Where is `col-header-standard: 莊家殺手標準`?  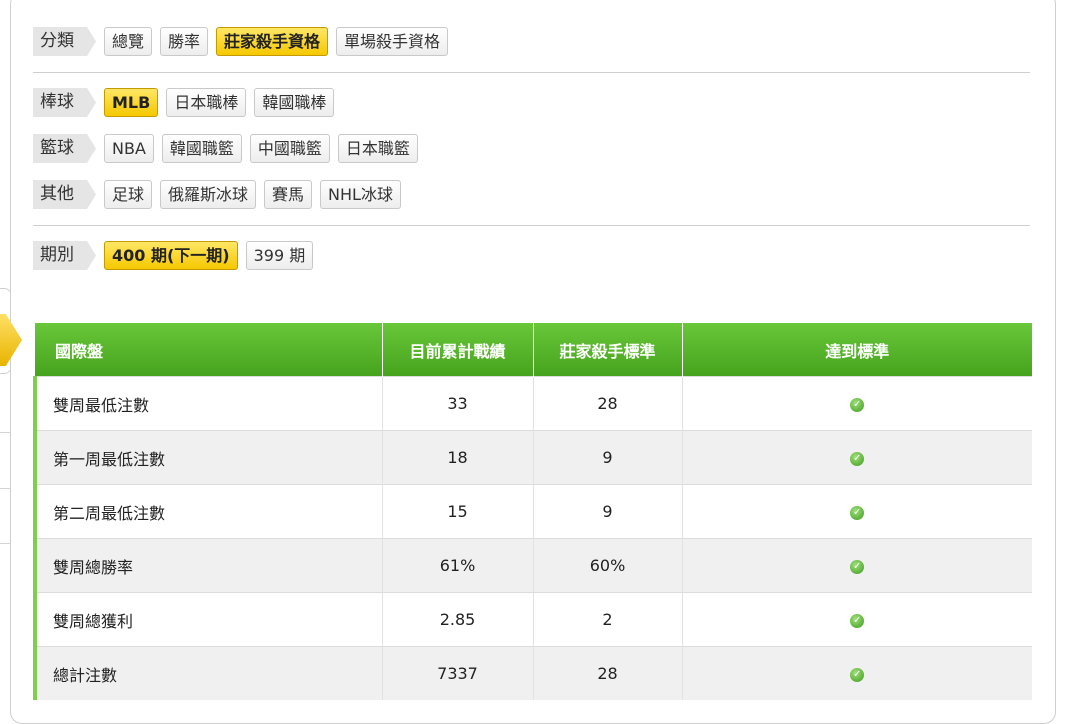 col-header-standard: 莊家殺手標準 is located at coordinates (607, 350).